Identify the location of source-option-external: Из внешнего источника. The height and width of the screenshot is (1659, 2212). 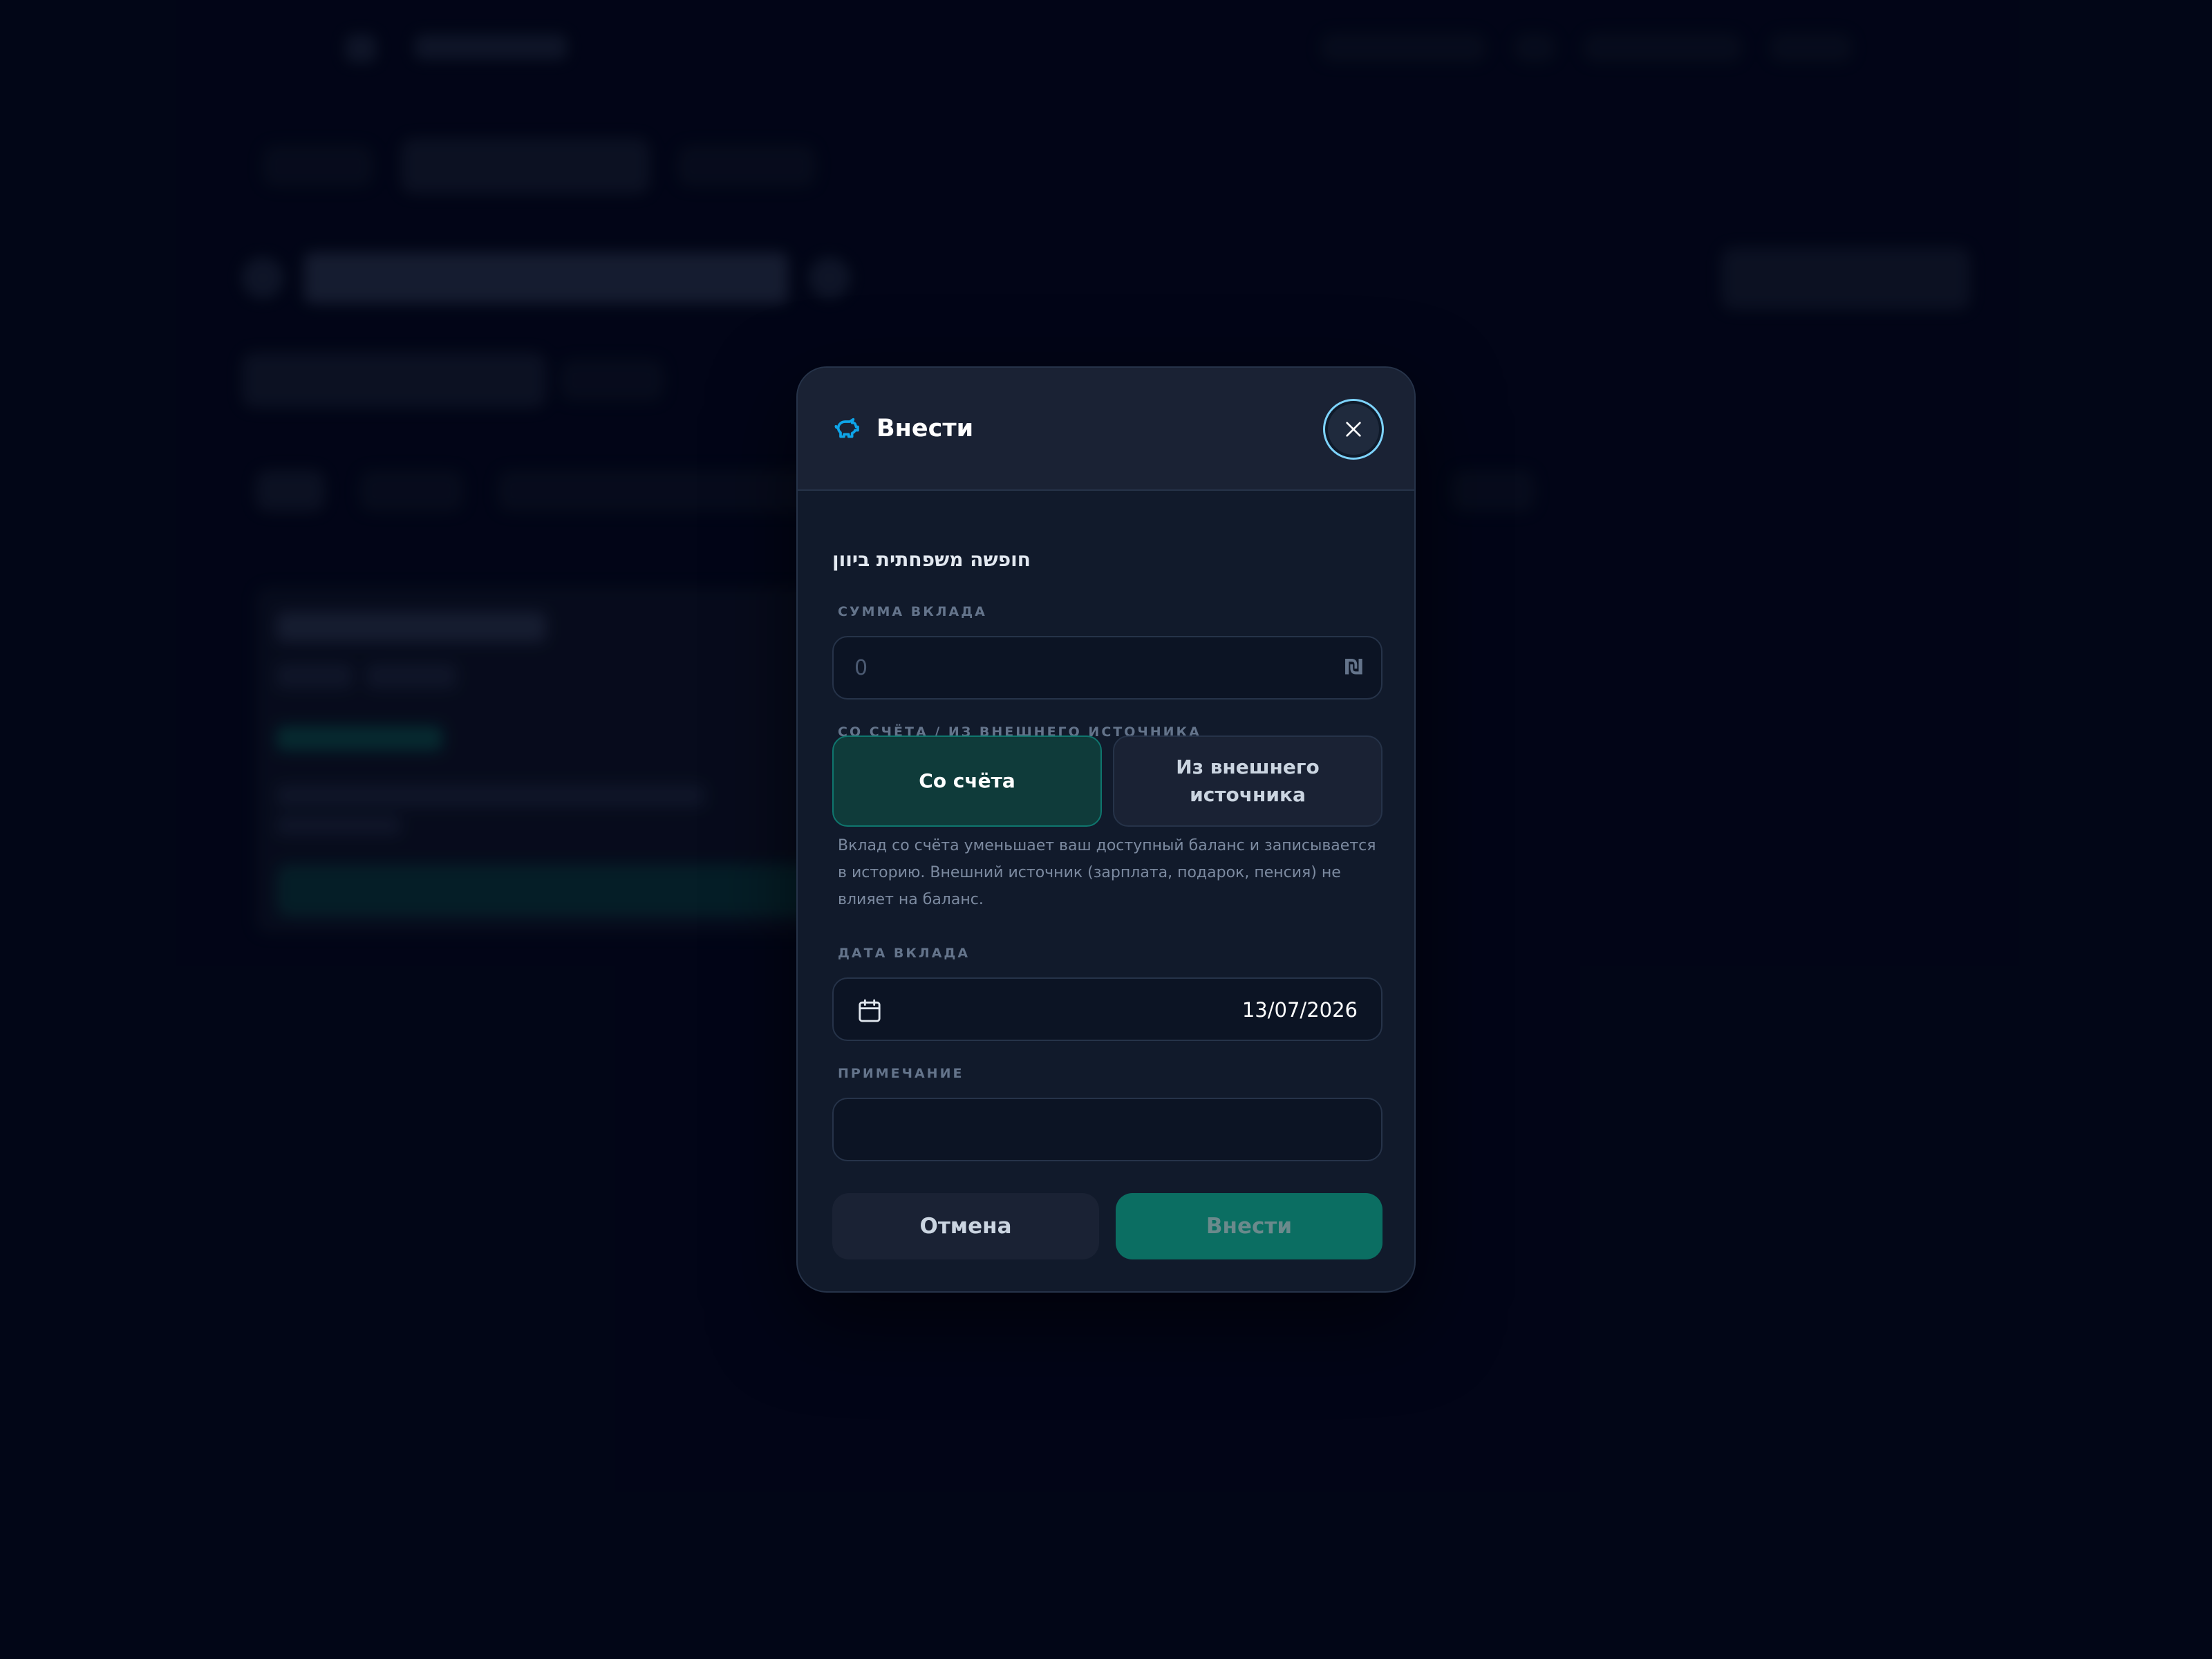
(1248, 781).